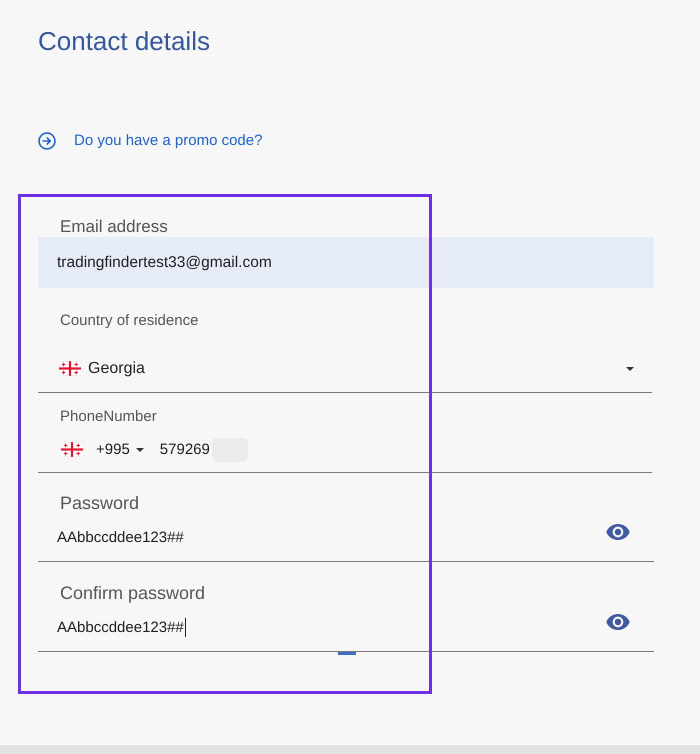 The width and height of the screenshot is (700, 754). Describe the element at coordinates (150, 141) in the screenshot. I see `promo-code-link: Do you have a promo code?` at that location.